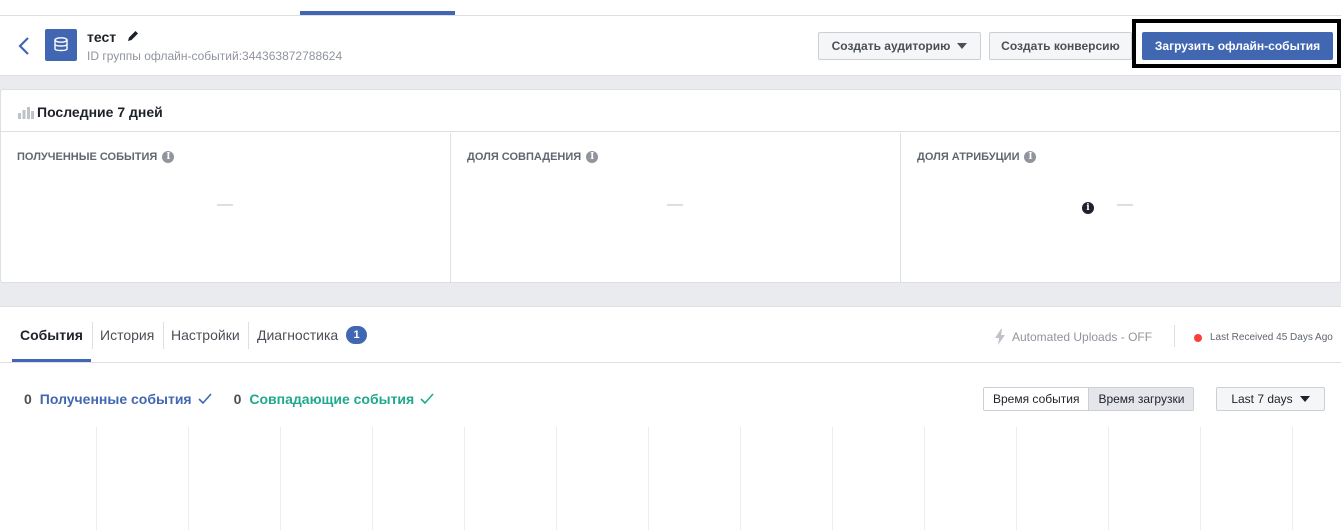 The height and width of the screenshot is (530, 1341). Describe the element at coordinates (25, 46) in the screenshot. I see `back-chevron-icon` at that location.